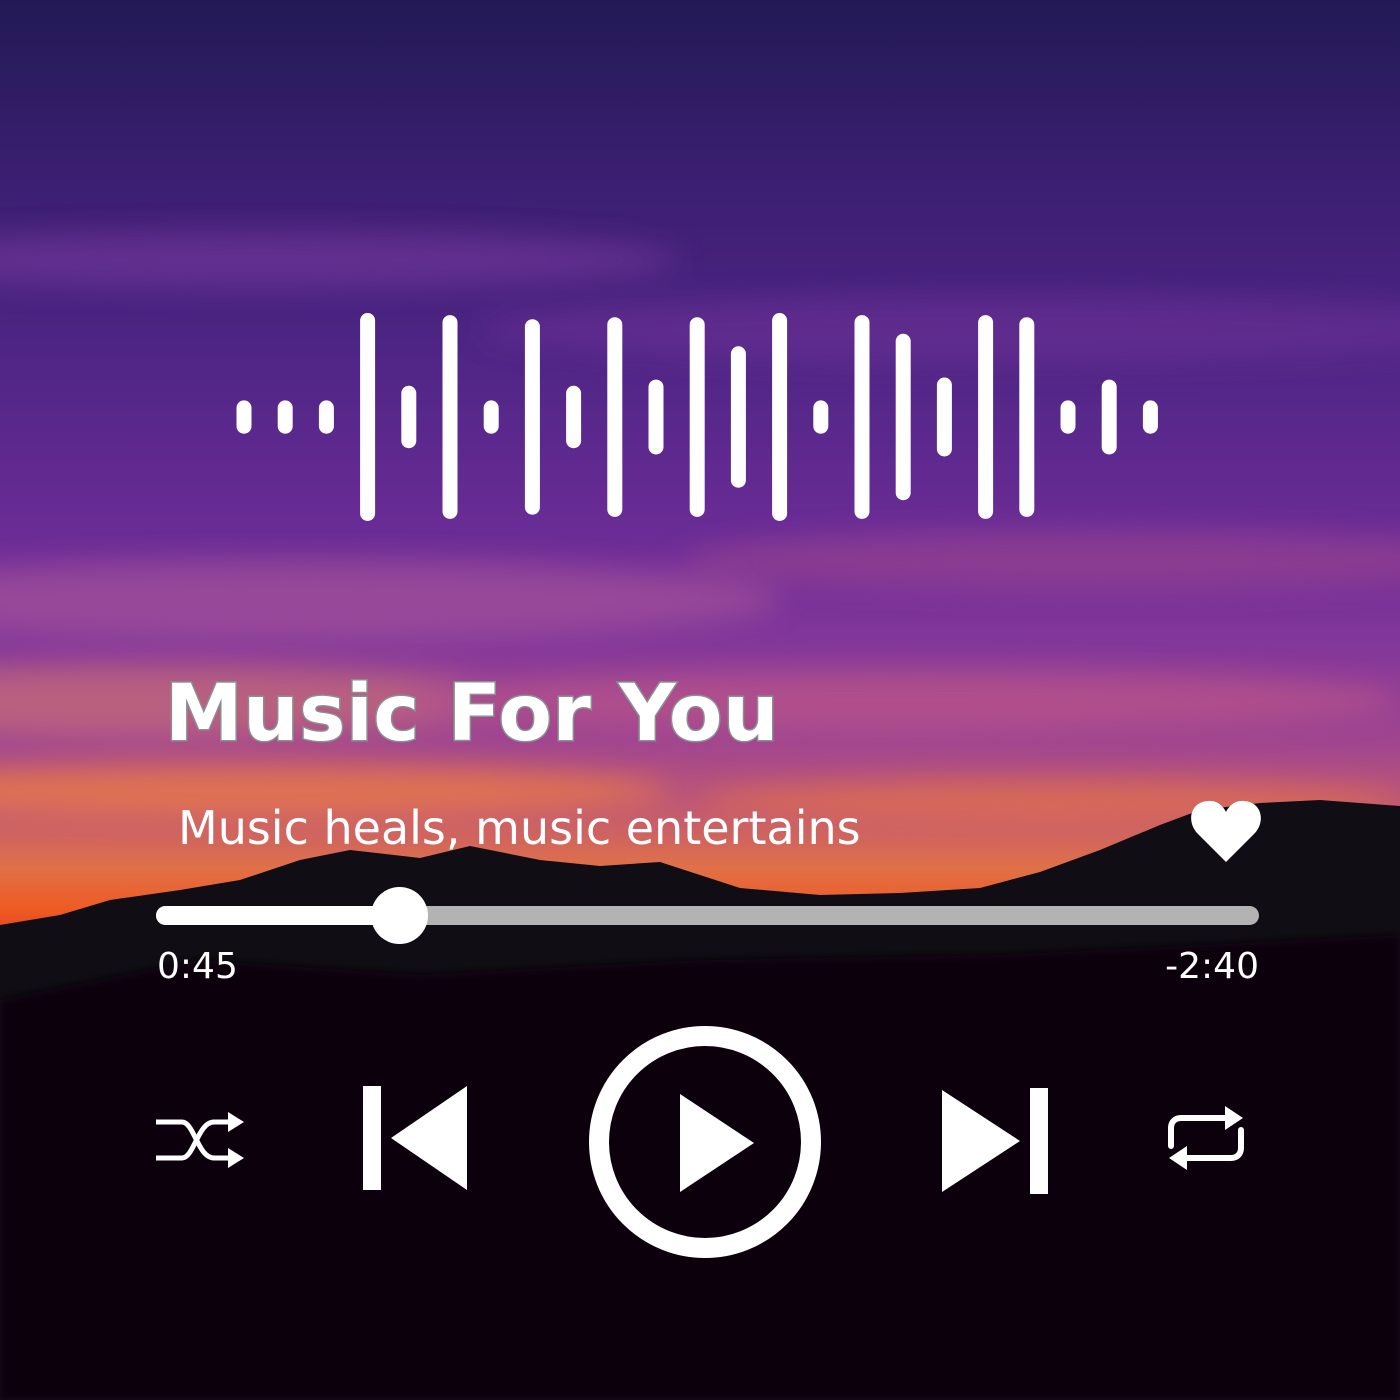 The height and width of the screenshot is (1400, 1400). What do you see at coordinates (399, 915) in the screenshot?
I see `progress-thumb` at bounding box center [399, 915].